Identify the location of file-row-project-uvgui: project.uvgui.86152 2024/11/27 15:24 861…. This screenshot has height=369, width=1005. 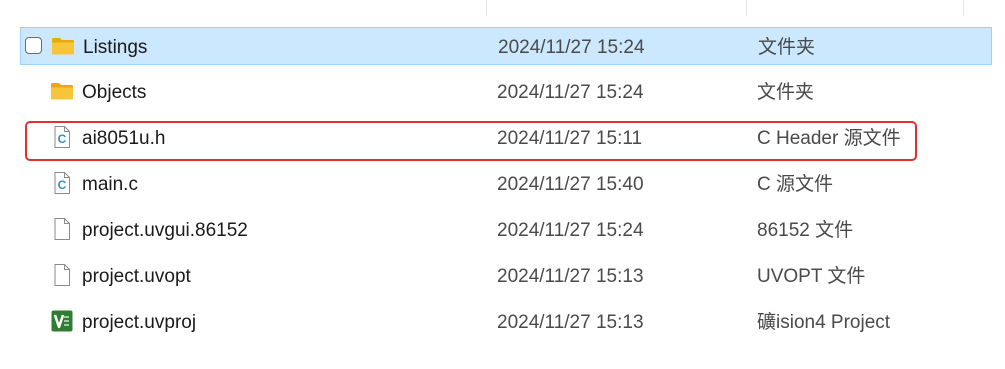
(506, 230).